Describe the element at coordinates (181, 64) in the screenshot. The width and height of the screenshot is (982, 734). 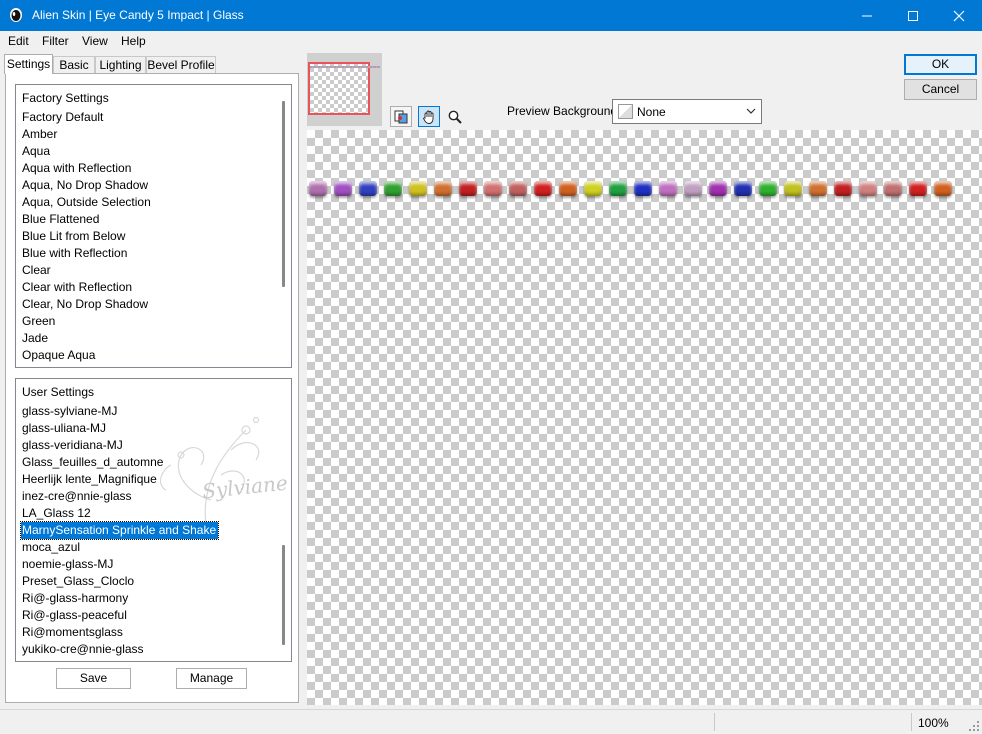
I see `tab-bevel-profile: Bevel Profile` at that location.